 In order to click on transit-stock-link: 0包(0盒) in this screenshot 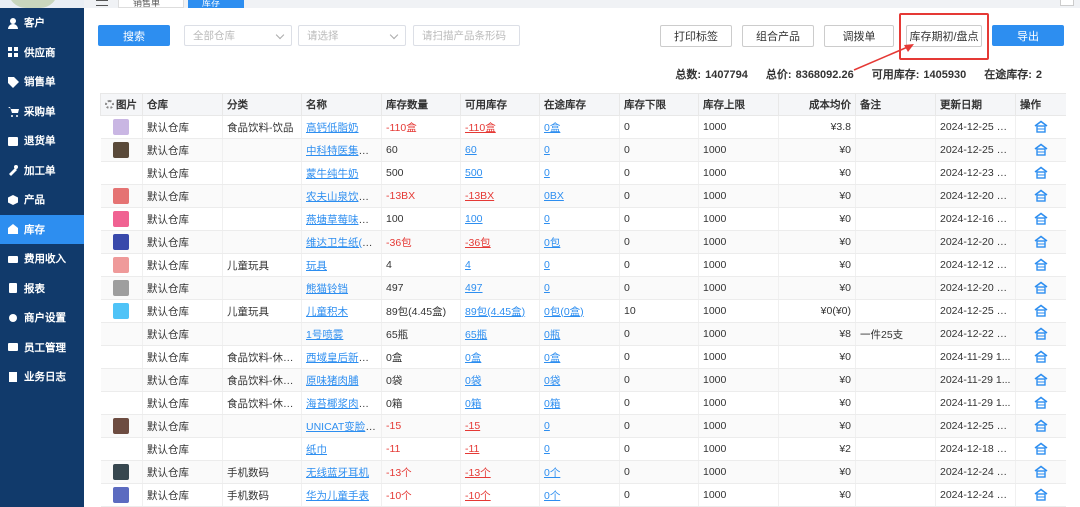, I will do `click(564, 312)`.